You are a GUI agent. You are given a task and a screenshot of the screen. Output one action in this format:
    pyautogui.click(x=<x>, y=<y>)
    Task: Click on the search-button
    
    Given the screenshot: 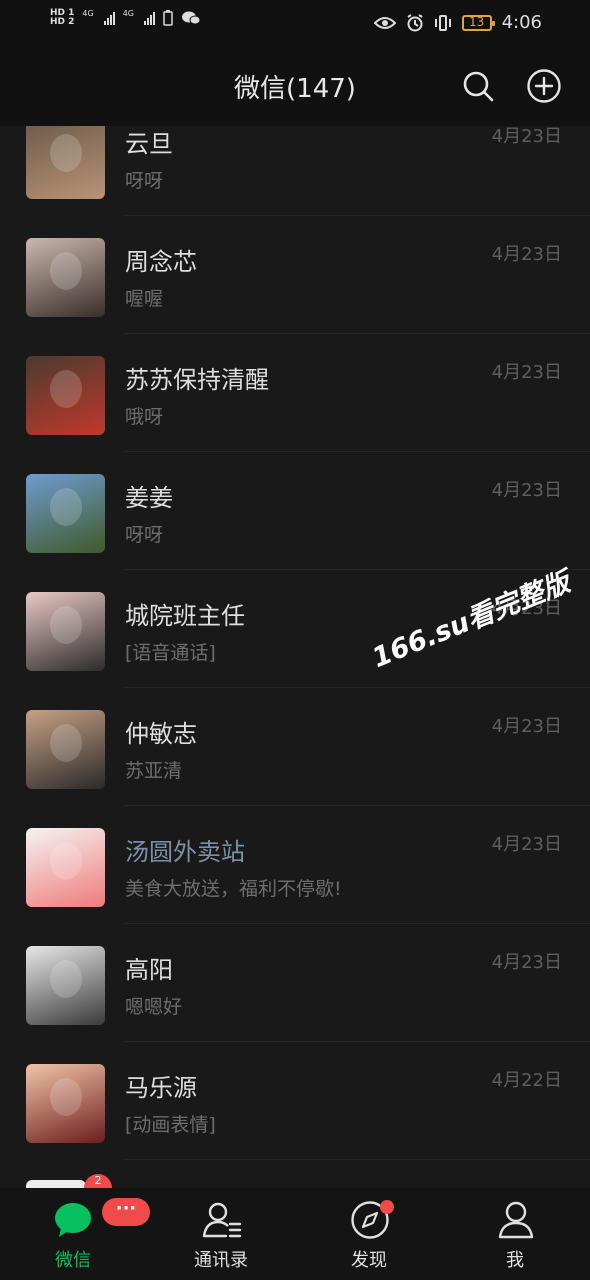 What is the action you would take?
    pyautogui.click(x=478, y=86)
    